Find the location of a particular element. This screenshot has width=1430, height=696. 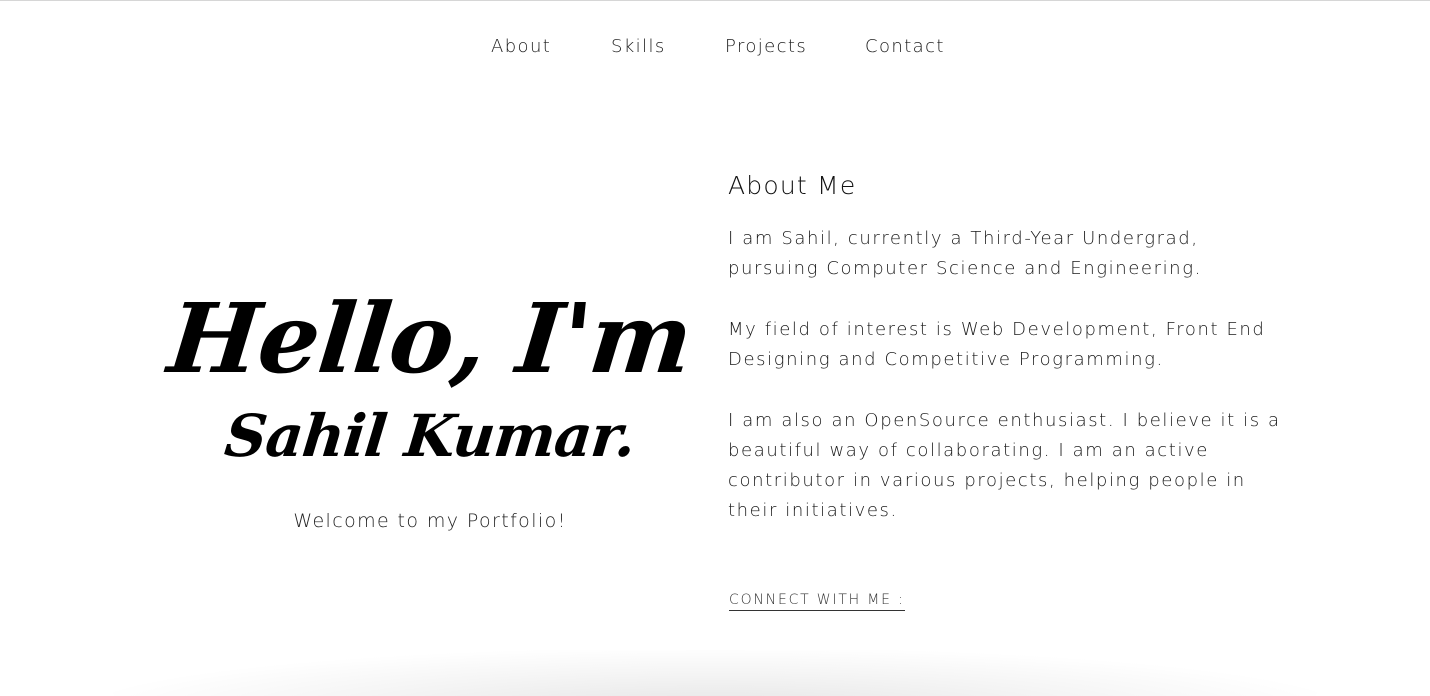

card-shadow is located at coordinates (715, 673).